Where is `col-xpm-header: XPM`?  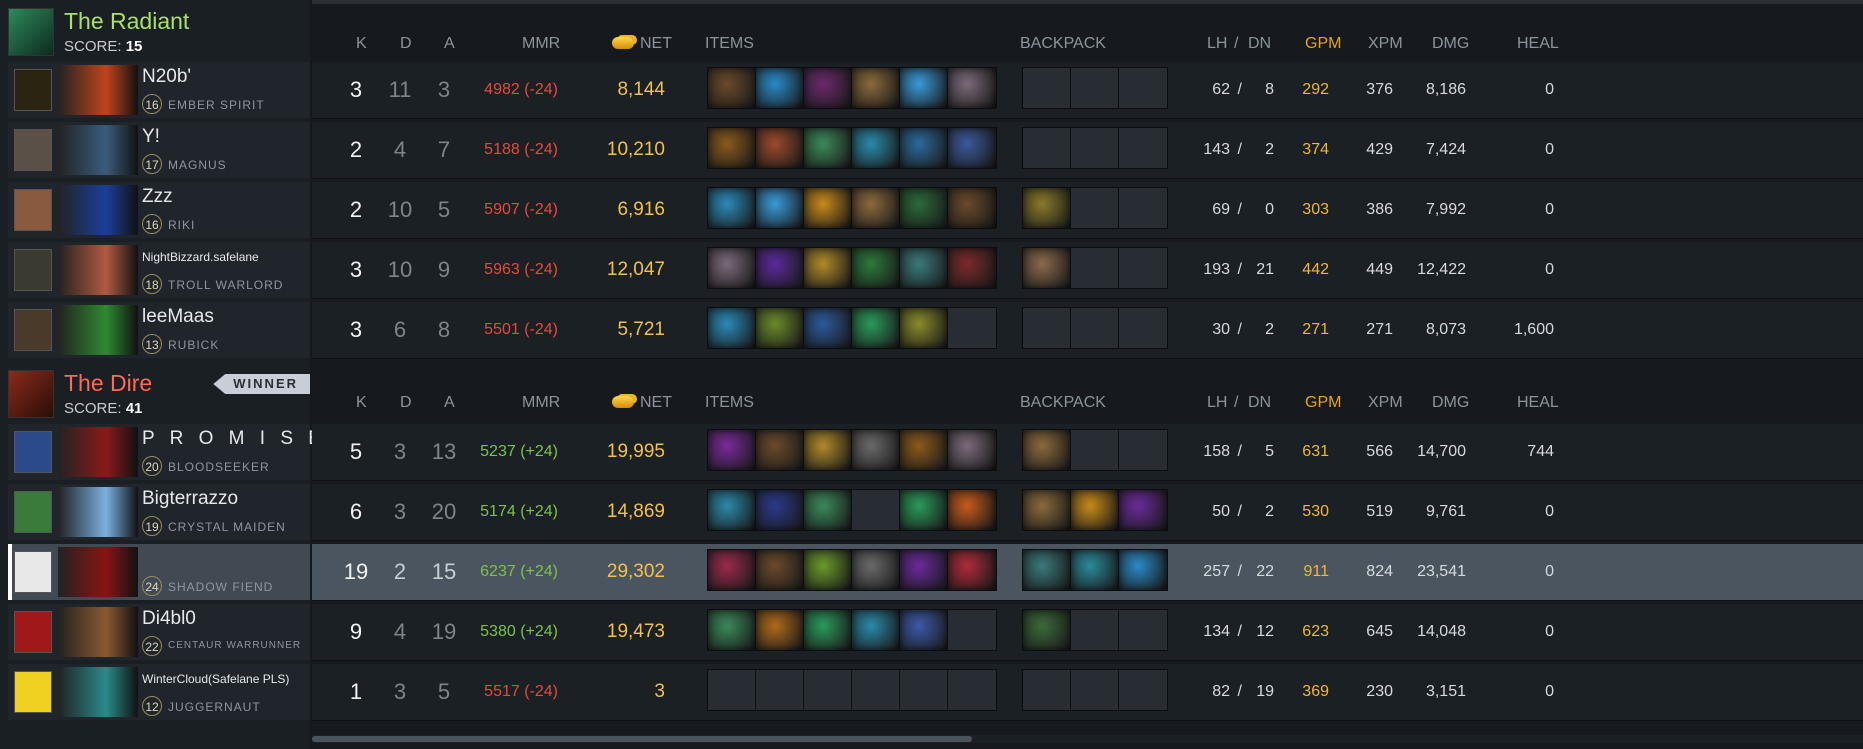 col-xpm-header: XPM is located at coordinates (1385, 403).